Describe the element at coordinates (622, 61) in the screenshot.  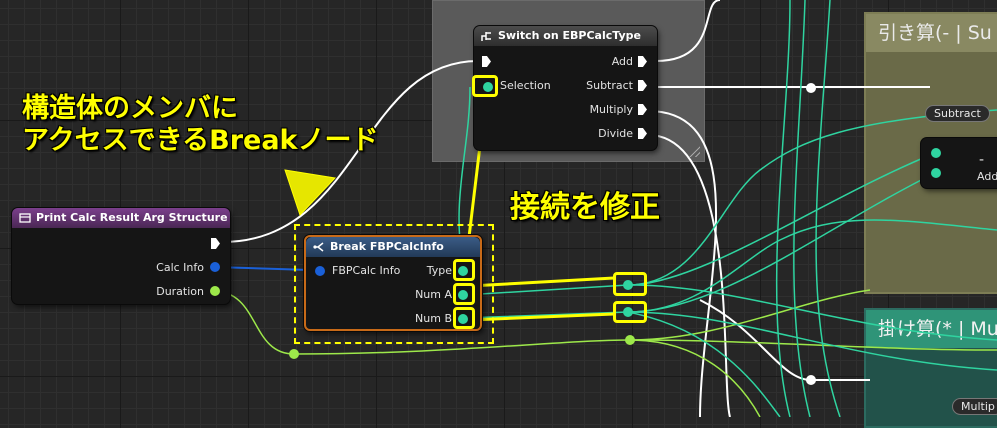
I see `add-pin-label: Add` at that location.